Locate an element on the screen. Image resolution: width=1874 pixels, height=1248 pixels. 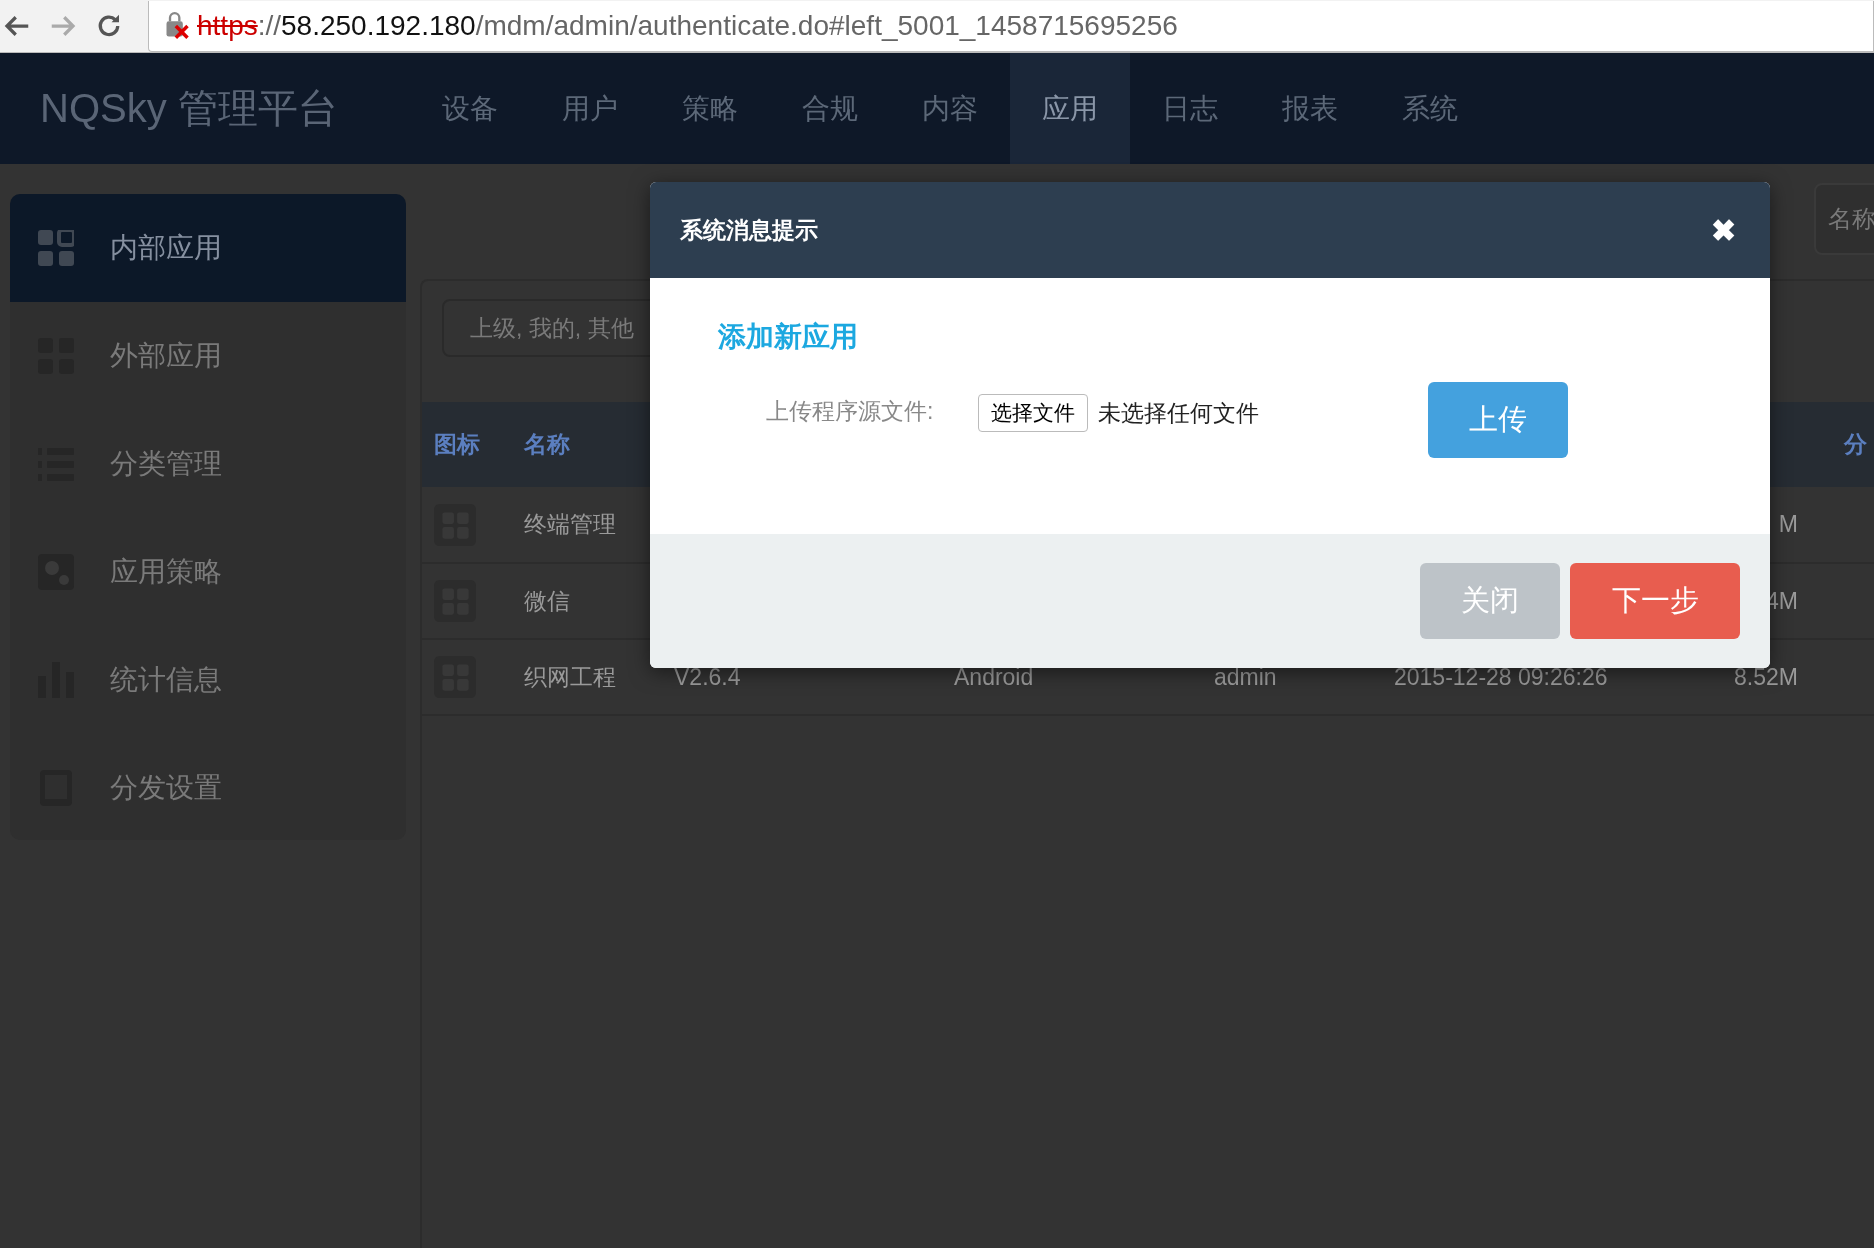
table-cell: 织网工程 is located at coordinates (570, 676).